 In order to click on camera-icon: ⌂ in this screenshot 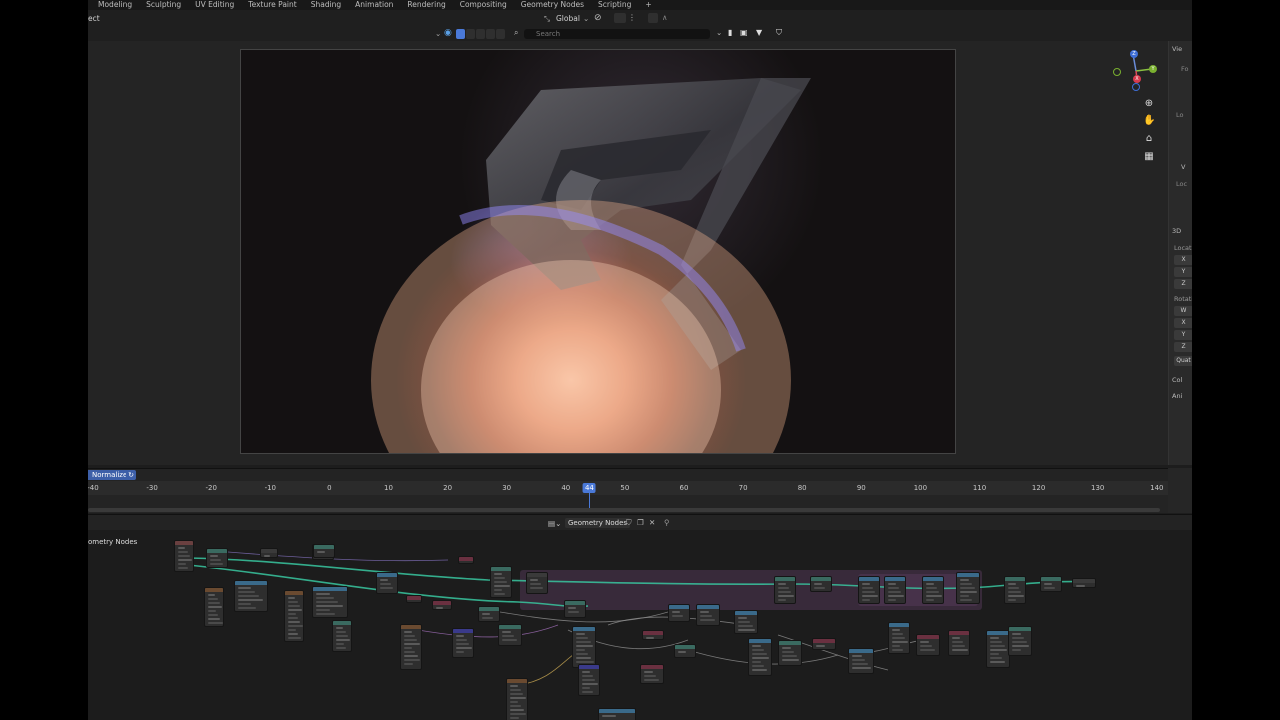, I will do `click(1149, 139)`.